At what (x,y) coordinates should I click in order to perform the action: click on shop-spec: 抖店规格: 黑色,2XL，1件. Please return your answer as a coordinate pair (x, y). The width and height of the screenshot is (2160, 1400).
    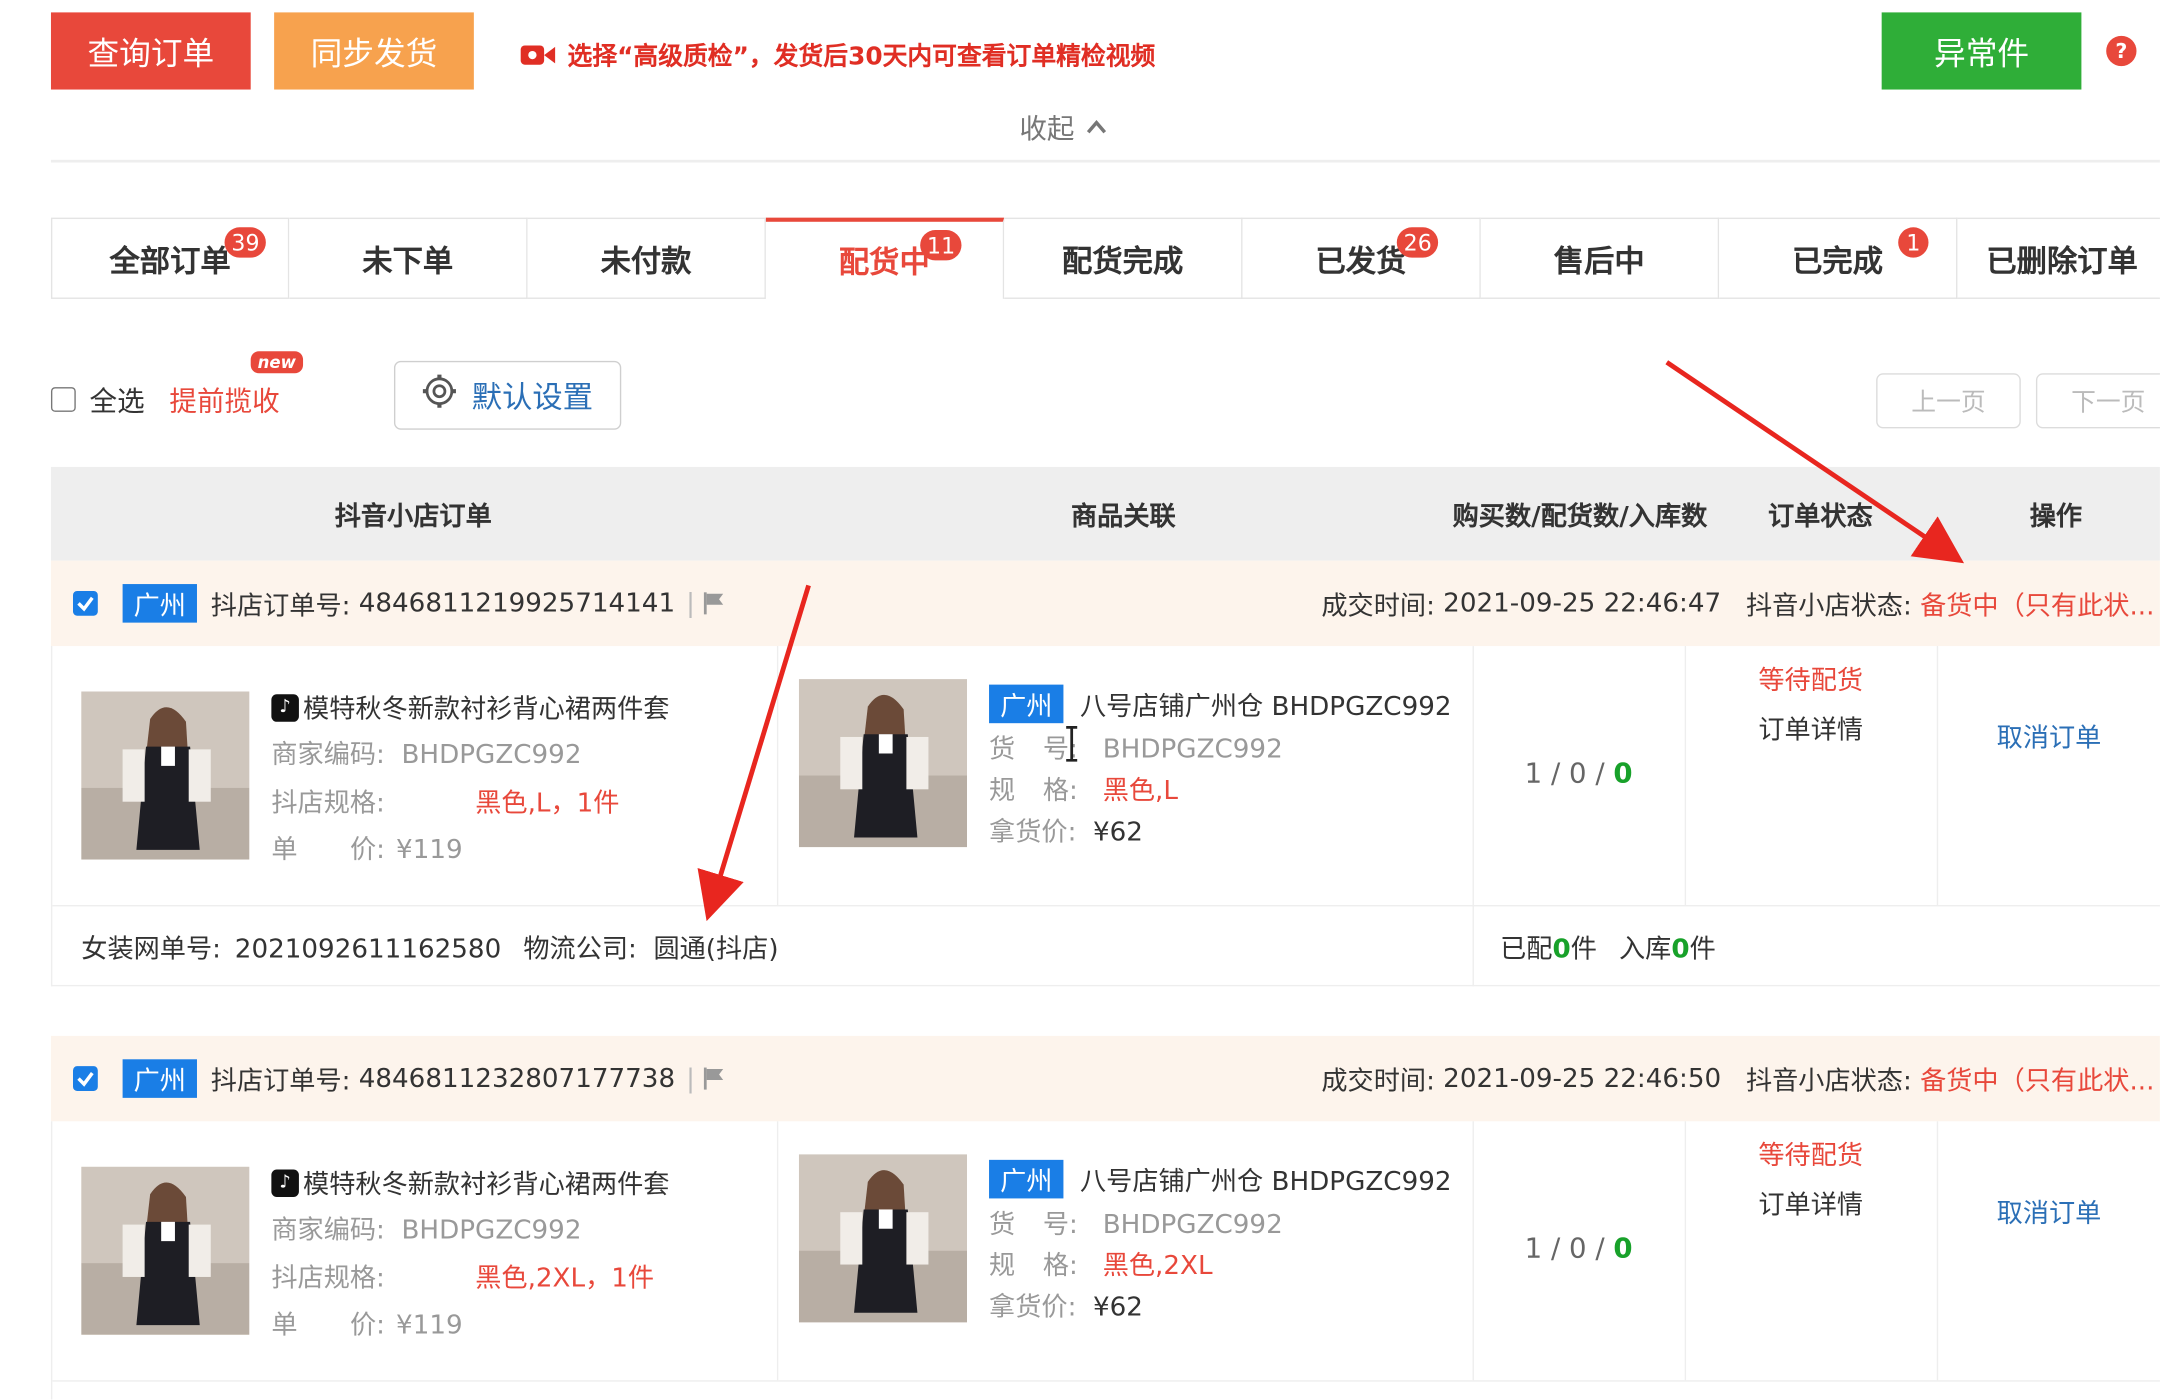
    Looking at the image, I should click on (462, 1276).